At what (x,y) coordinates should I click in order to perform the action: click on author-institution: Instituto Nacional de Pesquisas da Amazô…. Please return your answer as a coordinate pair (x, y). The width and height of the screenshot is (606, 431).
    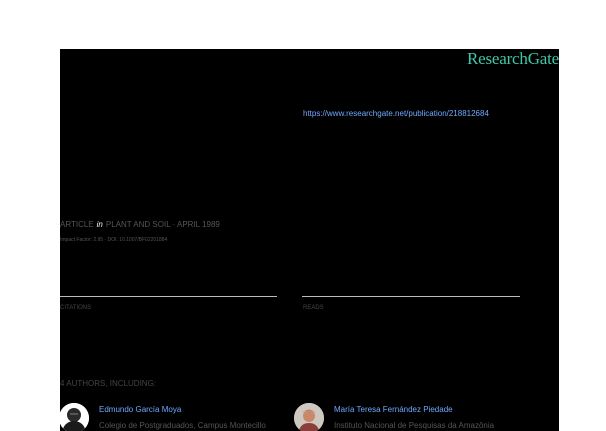
    Looking at the image, I should click on (414, 425).